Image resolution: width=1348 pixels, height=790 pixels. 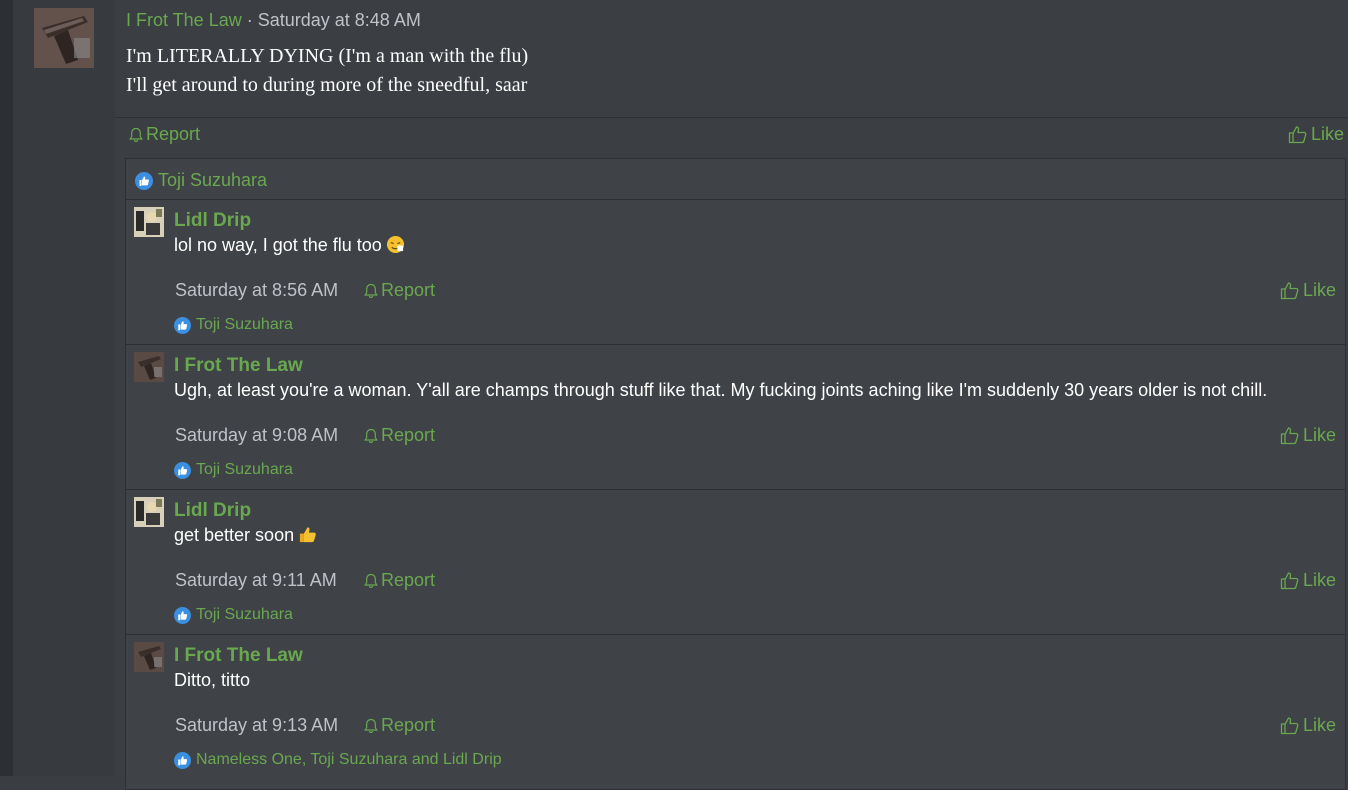 I want to click on reply-body: get better soon, so click(x=245, y=535).